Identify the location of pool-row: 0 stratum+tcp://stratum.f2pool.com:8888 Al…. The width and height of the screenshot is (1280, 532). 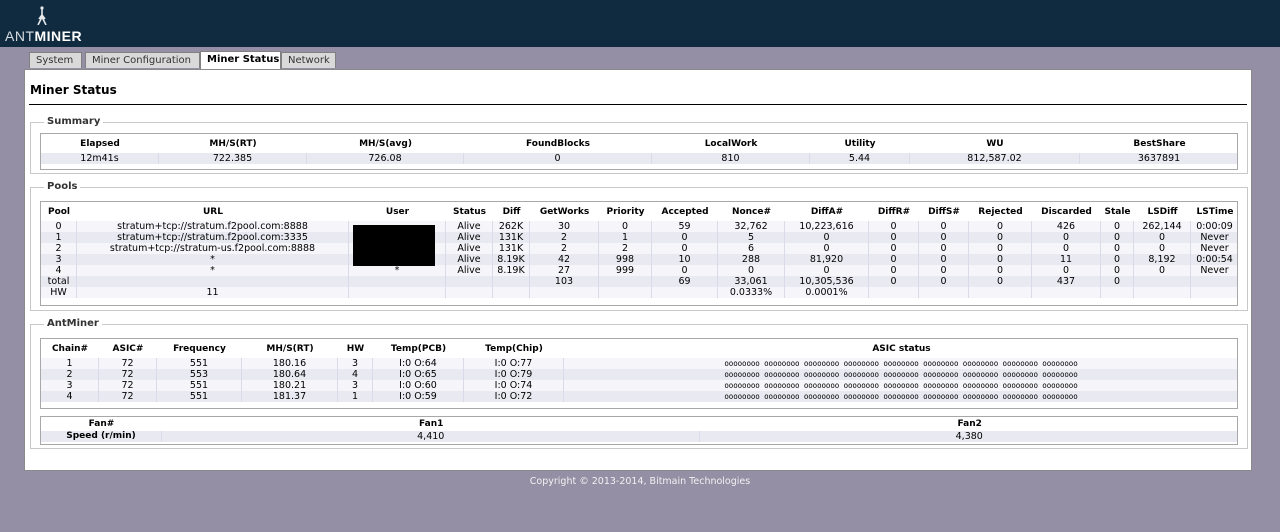
(639, 226).